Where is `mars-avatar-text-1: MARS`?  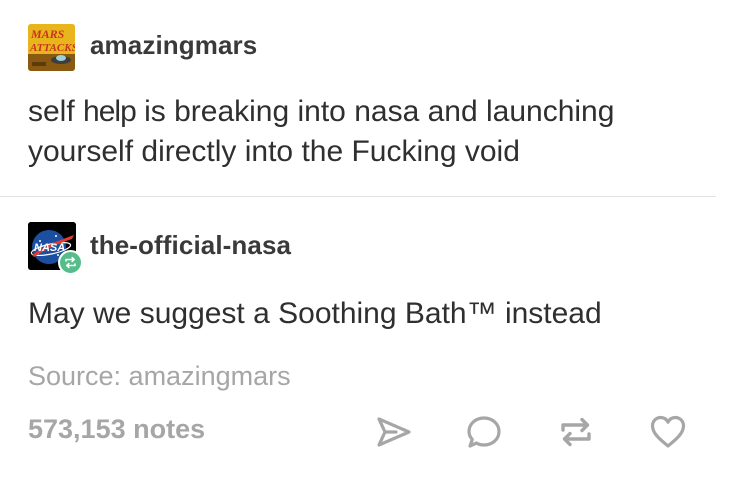 mars-avatar-text-1: MARS is located at coordinates (47, 34).